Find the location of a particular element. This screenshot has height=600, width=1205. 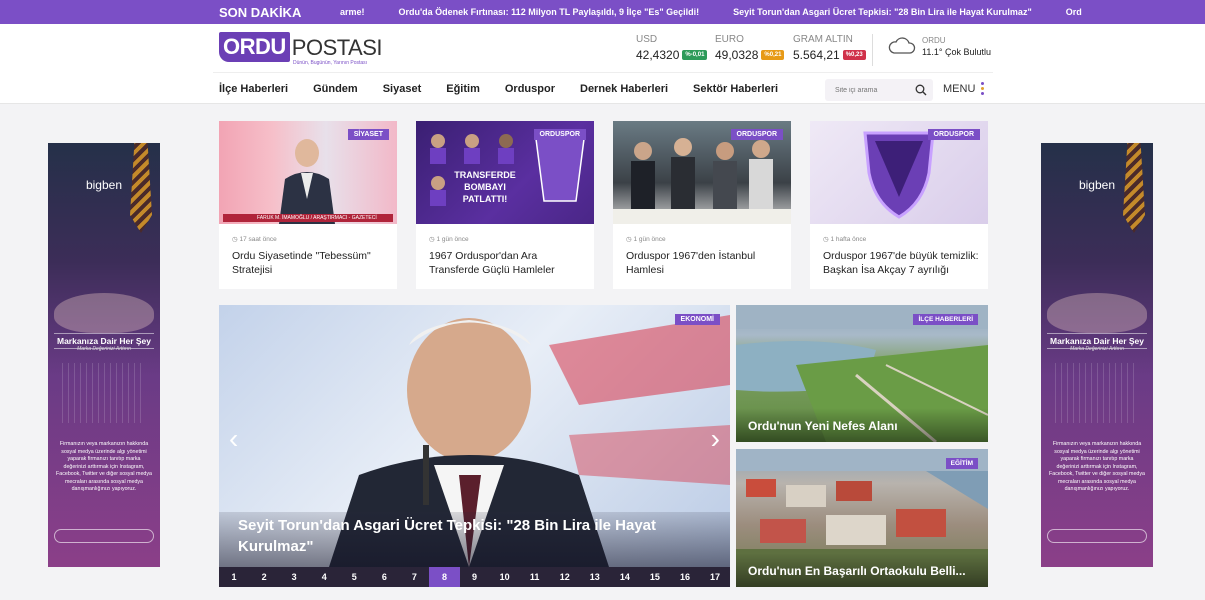

weather-city: ORDU is located at coordinates (934, 40).